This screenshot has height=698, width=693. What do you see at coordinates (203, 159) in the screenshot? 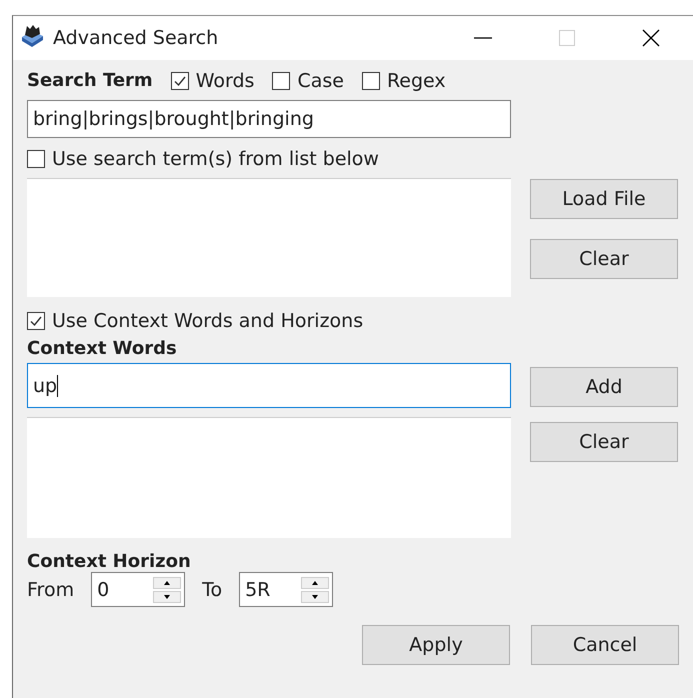
I see `checkbox: Use search term(s) from list below` at bounding box center [203, 159].